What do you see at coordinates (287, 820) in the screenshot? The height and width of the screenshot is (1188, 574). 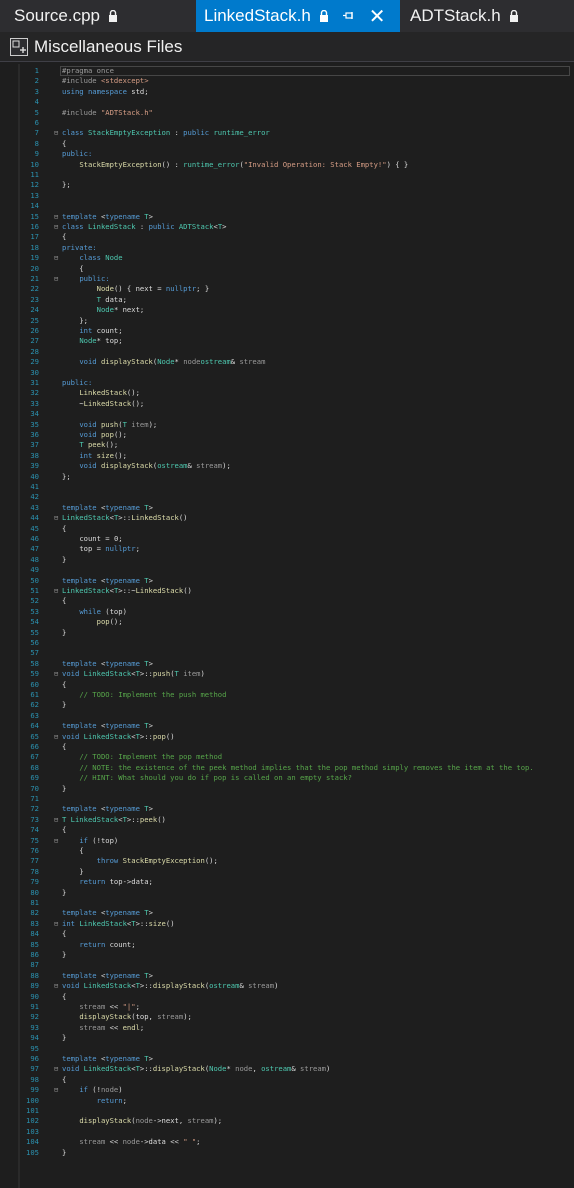 I see `code-line: 73 ⊟ T LinkedStack<T>::peek()` at bounding box center [287, 820].